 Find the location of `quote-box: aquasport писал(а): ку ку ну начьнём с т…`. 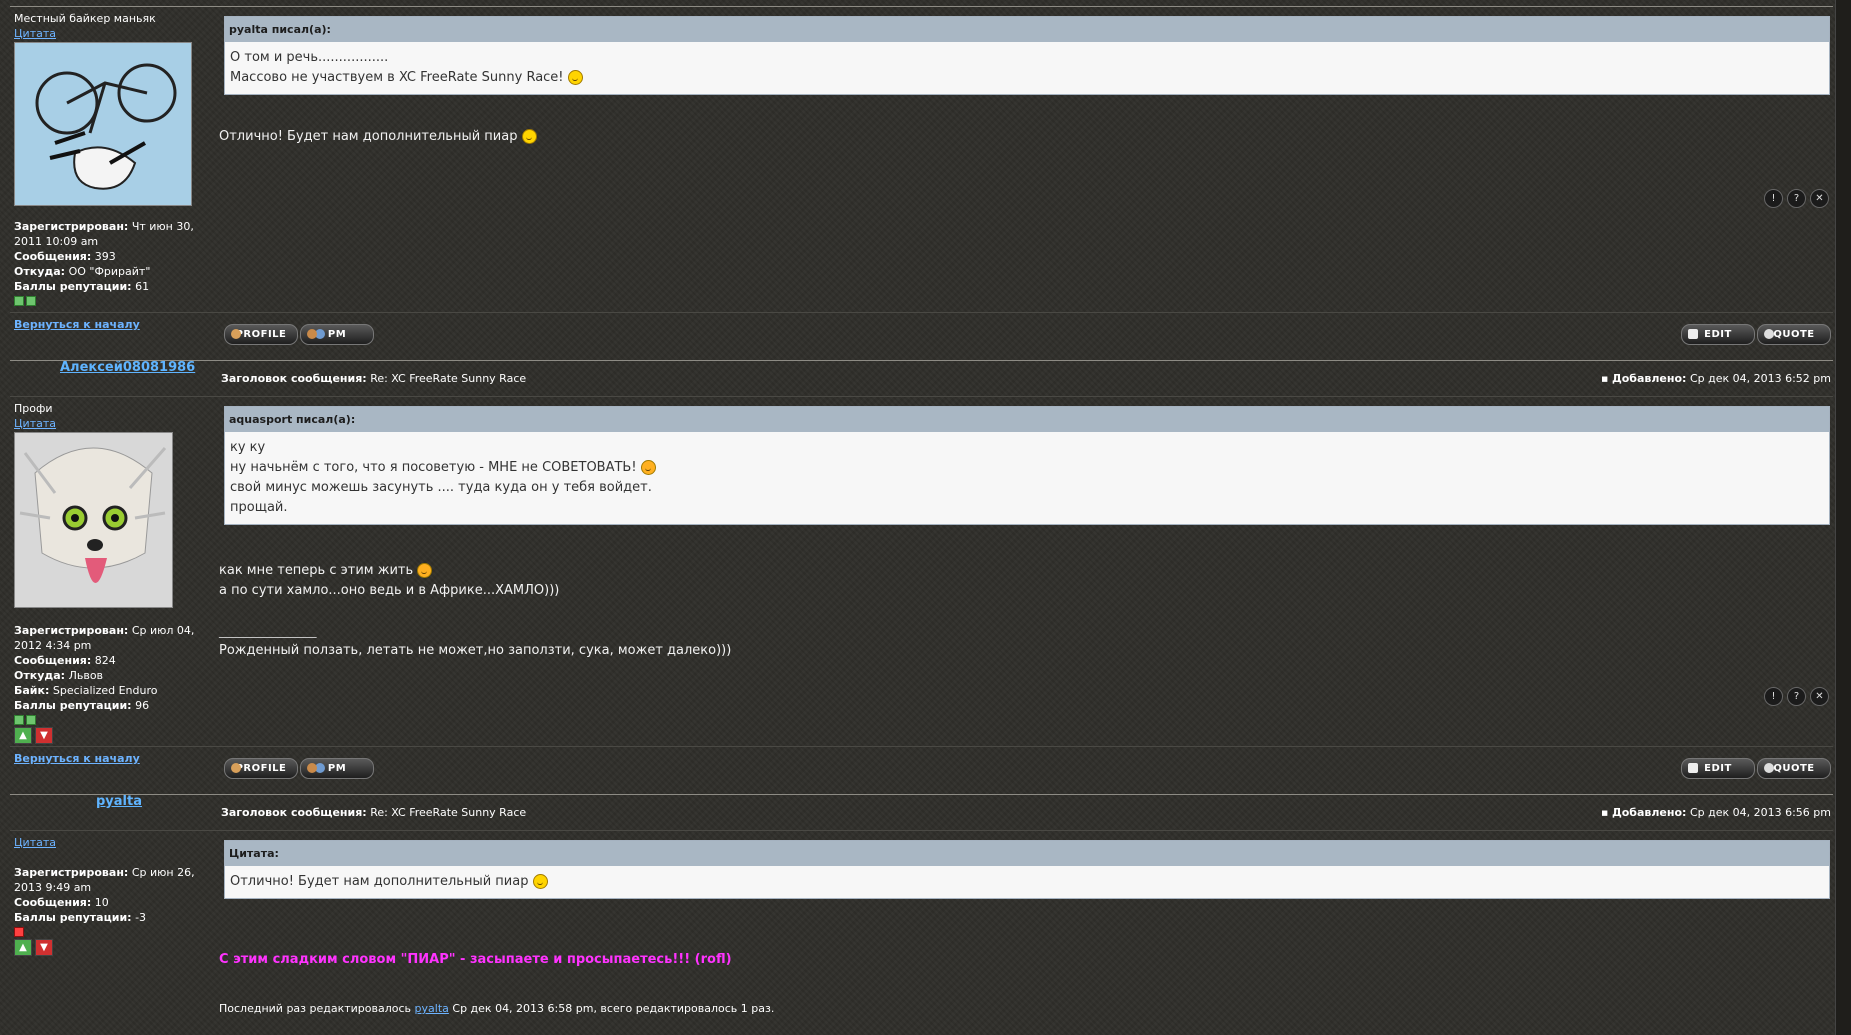

quote-box: aquasport писал(а): ку ку ну начьнём с т… is located at coordinates (1027, 465).